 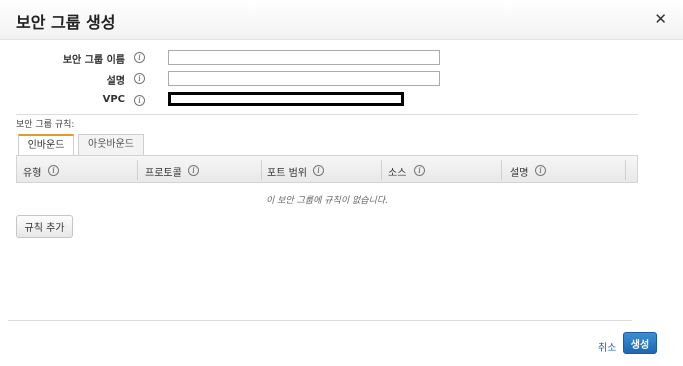 I want to click on tab-inbound: 인바운드, so click(x=46, y=145).